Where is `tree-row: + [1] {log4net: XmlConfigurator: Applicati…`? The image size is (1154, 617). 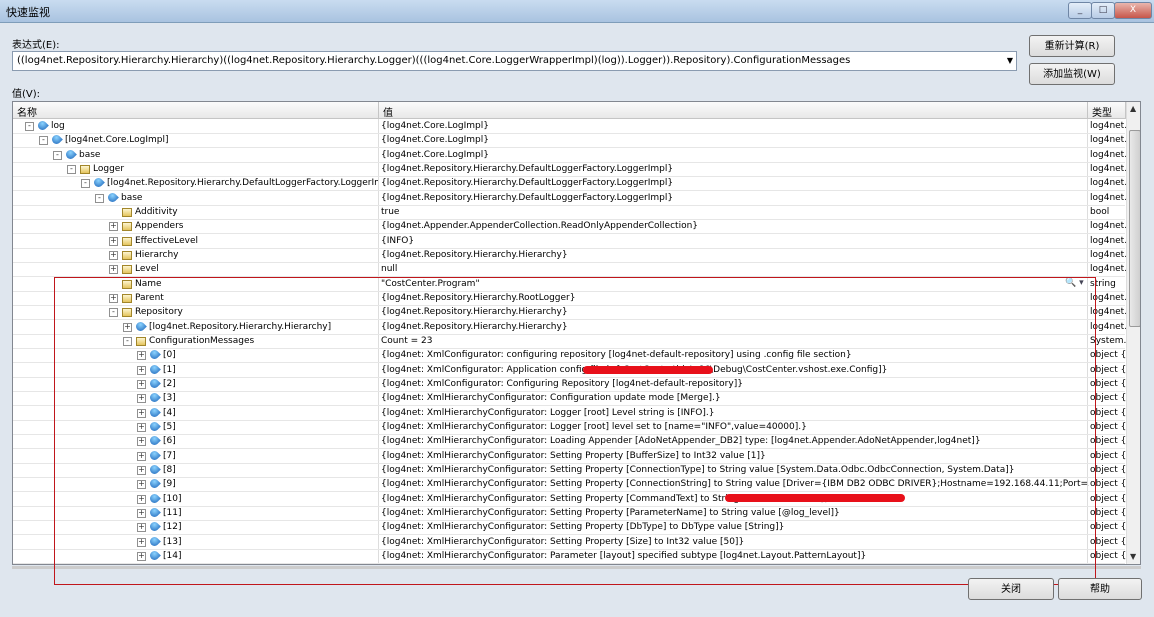
tree-row: + [1] {log4net: XmlConfigurator: Applicati… is located at coordinates (570, 370).